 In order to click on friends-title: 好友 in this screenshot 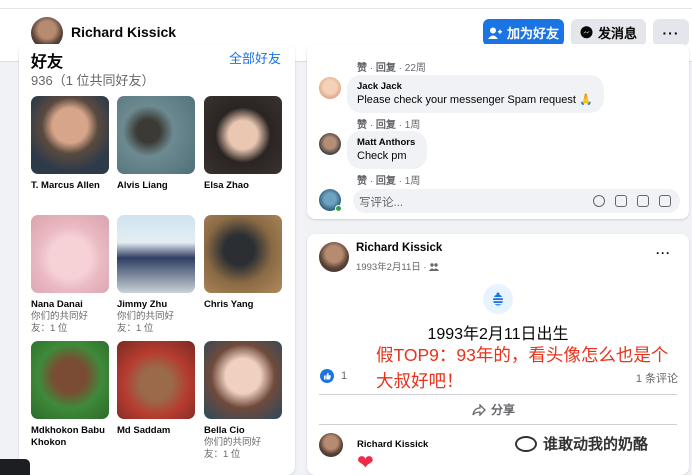, I will do `click(47, 62)`.